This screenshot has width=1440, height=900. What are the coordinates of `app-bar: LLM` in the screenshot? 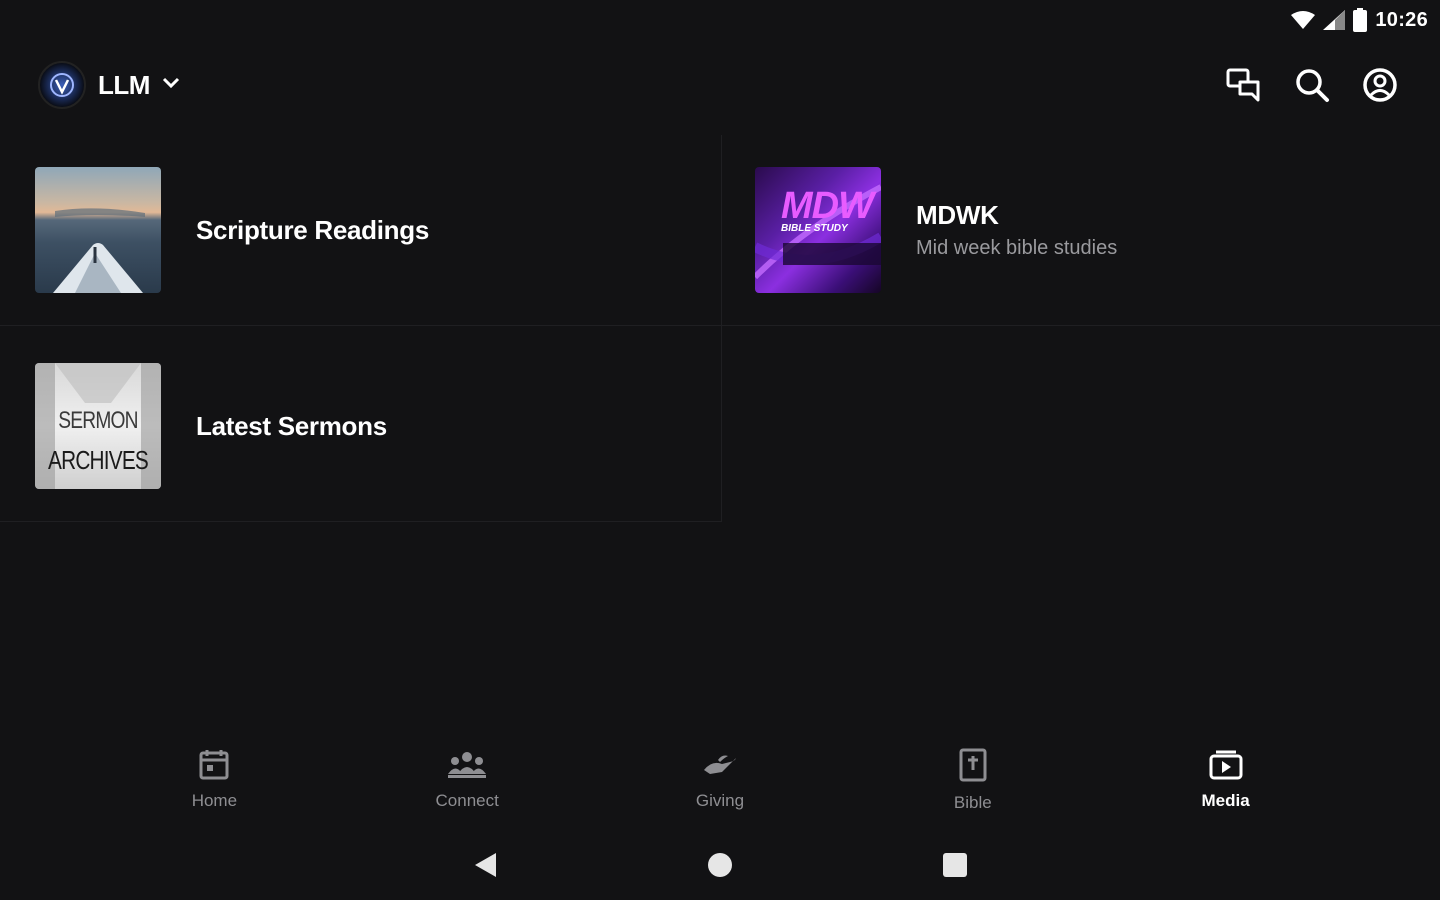 It's located at (719, 85).